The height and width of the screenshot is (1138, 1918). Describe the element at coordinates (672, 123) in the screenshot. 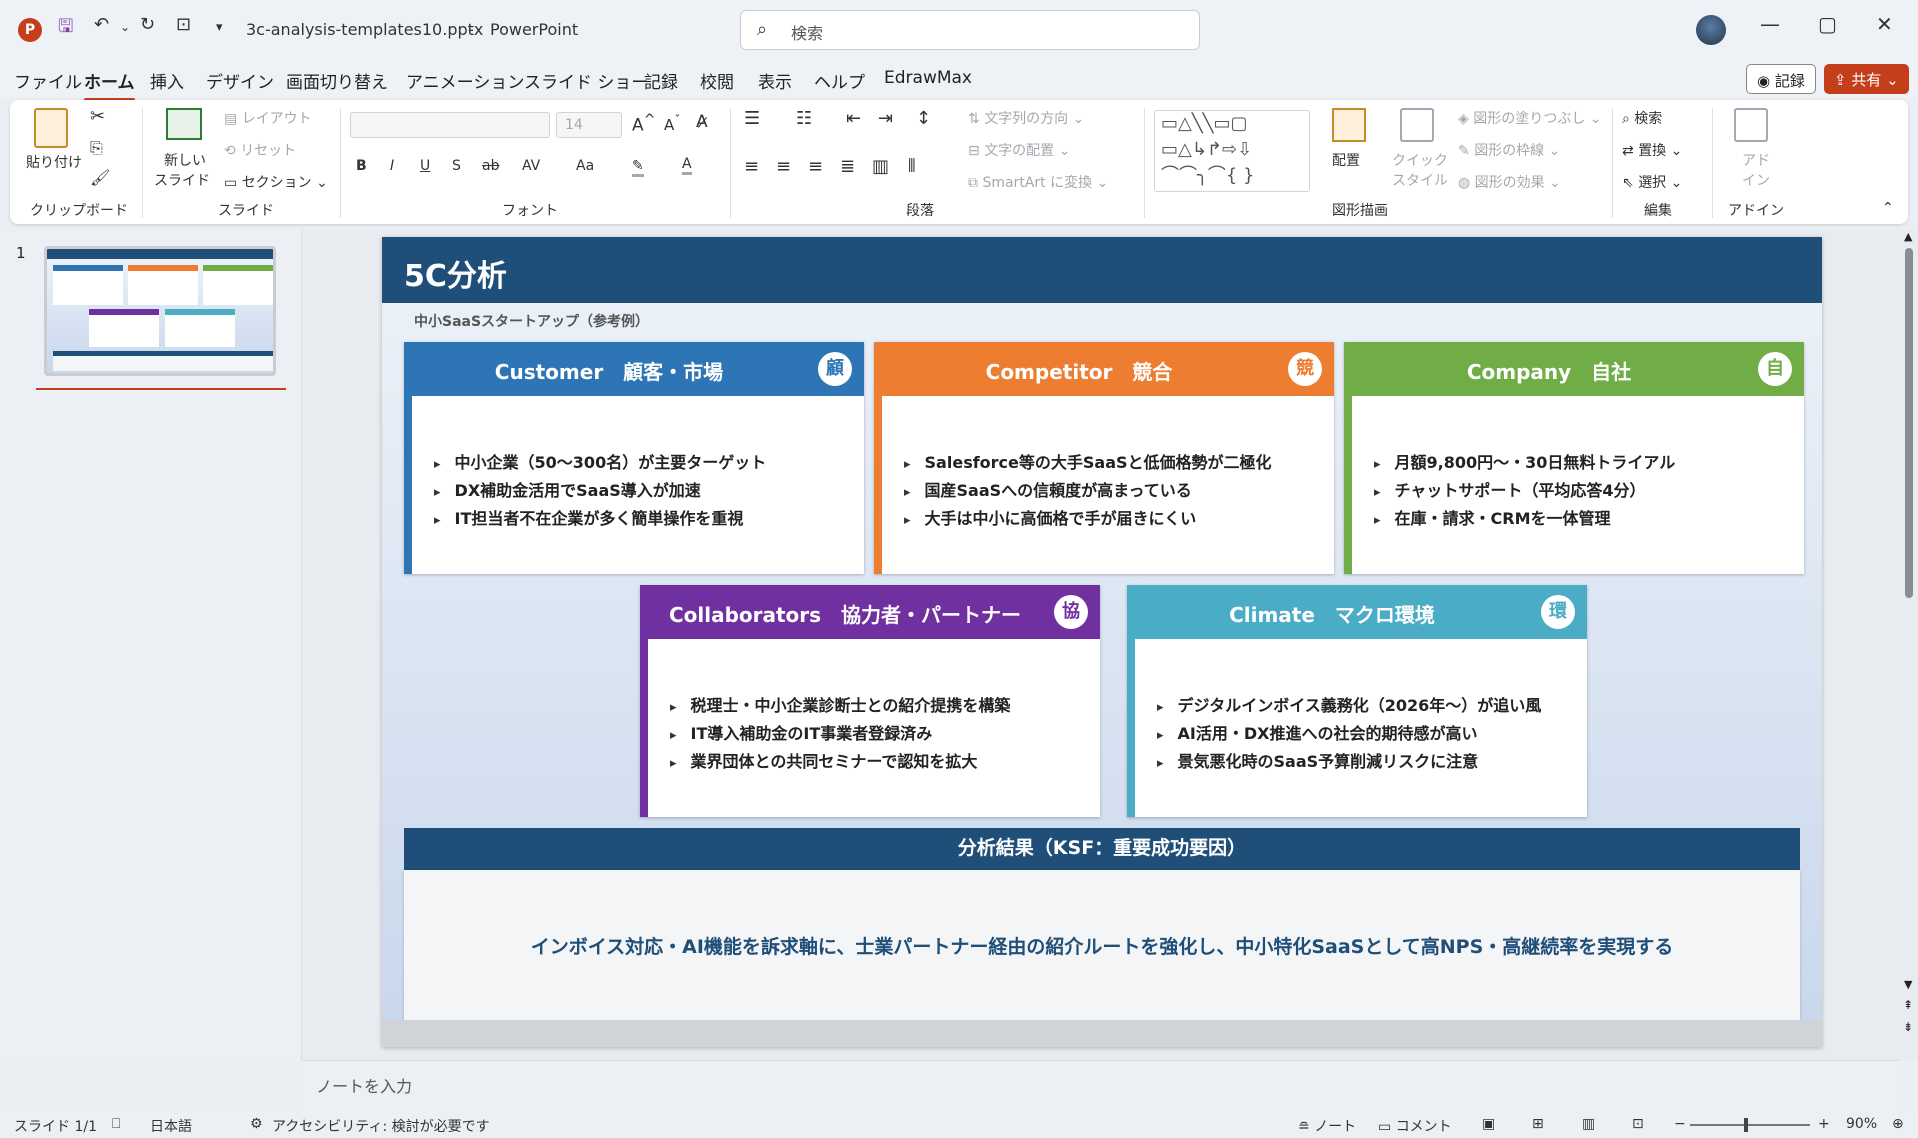

I see `decrease-font-icon: Aˇ` at that location.